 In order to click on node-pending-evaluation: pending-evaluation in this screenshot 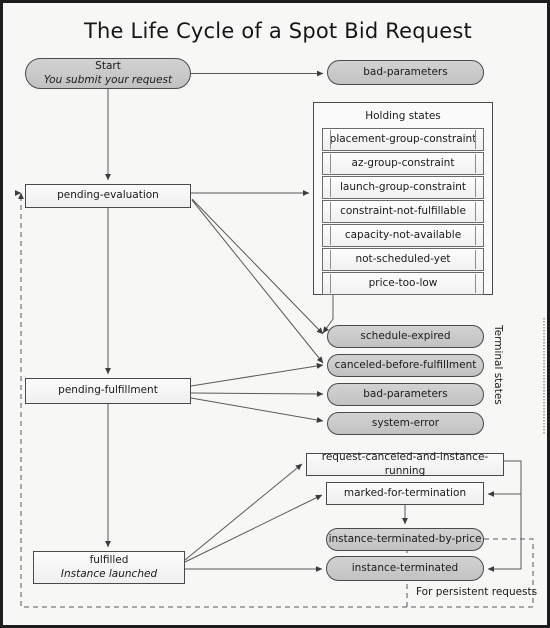, I will do `click(108, 196)`.